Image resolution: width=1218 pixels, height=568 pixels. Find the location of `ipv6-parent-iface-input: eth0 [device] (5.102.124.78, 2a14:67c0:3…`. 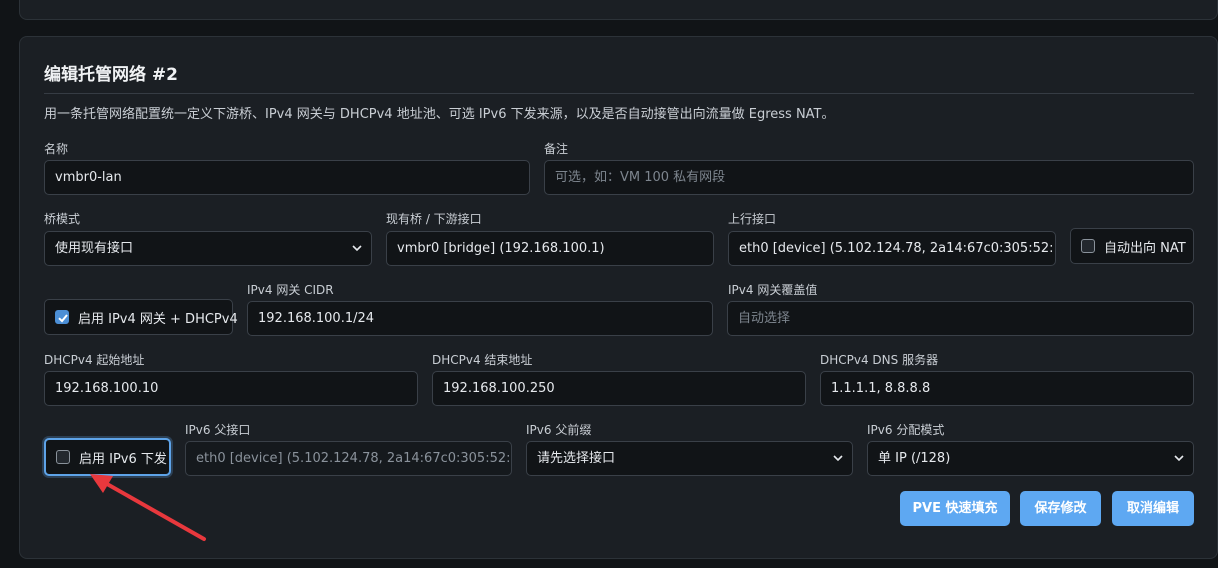

ipv6-parent-iface-input: eth0 [device] (5.102.124.78, 2a14:67c0:3… is located at coordinates (348, 458).